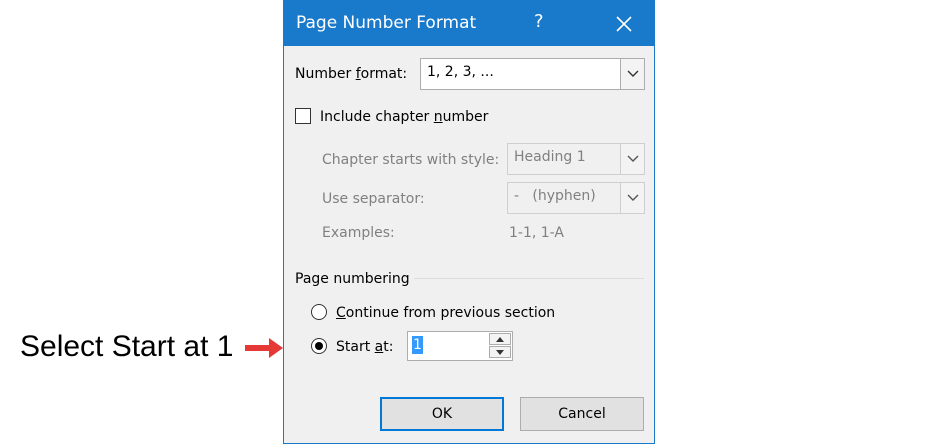  I want to click on arrow-right-icon, so click(264, 348).